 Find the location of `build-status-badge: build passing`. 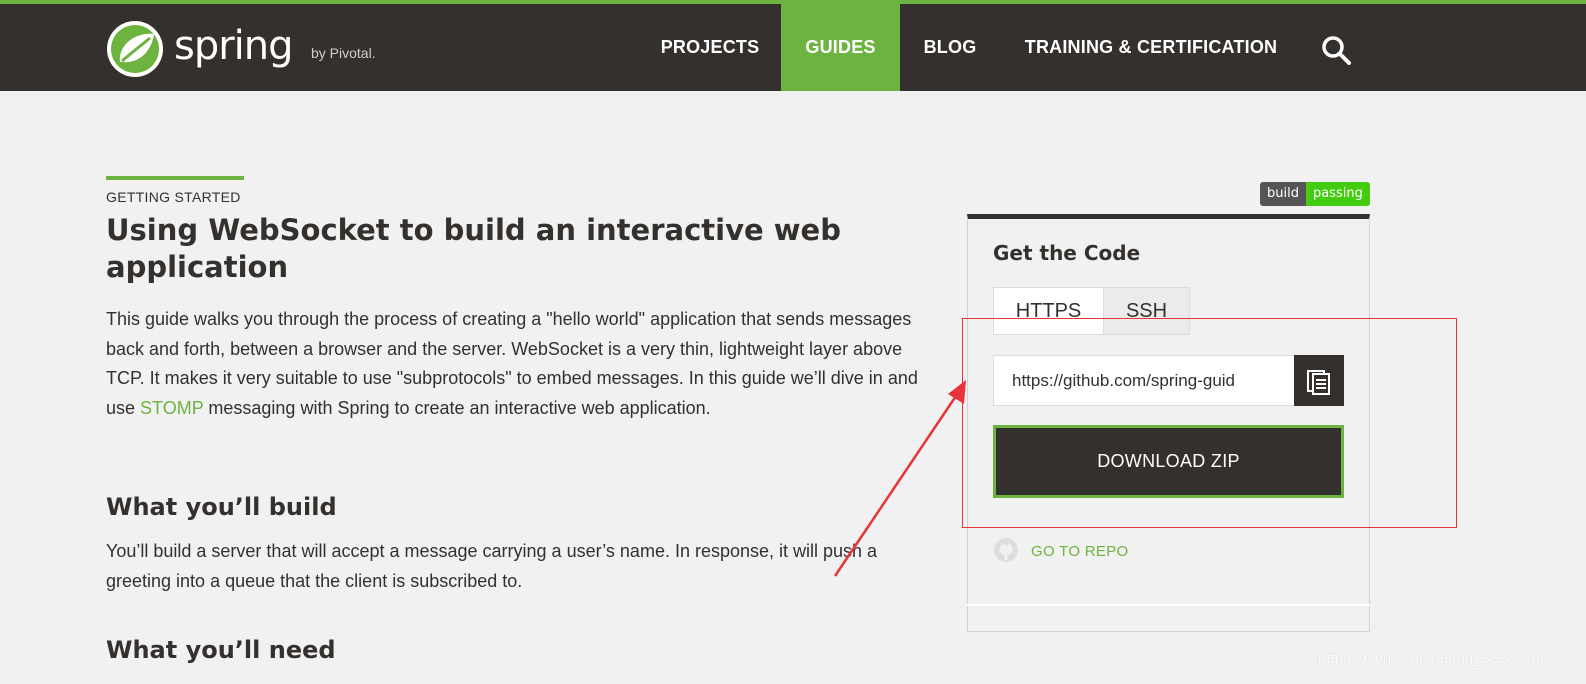

build-status-badge: build passing is located at coordinates (1315, 194).